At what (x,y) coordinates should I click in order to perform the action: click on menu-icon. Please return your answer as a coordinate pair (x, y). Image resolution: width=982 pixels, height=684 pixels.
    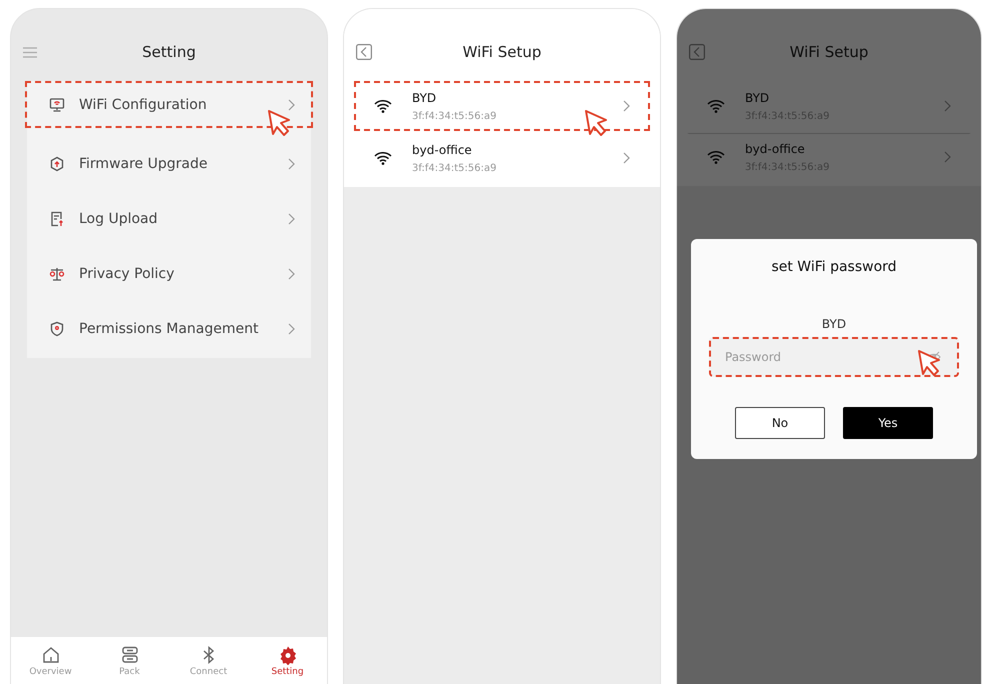
    Looking at the image, I should click on (30, 52).